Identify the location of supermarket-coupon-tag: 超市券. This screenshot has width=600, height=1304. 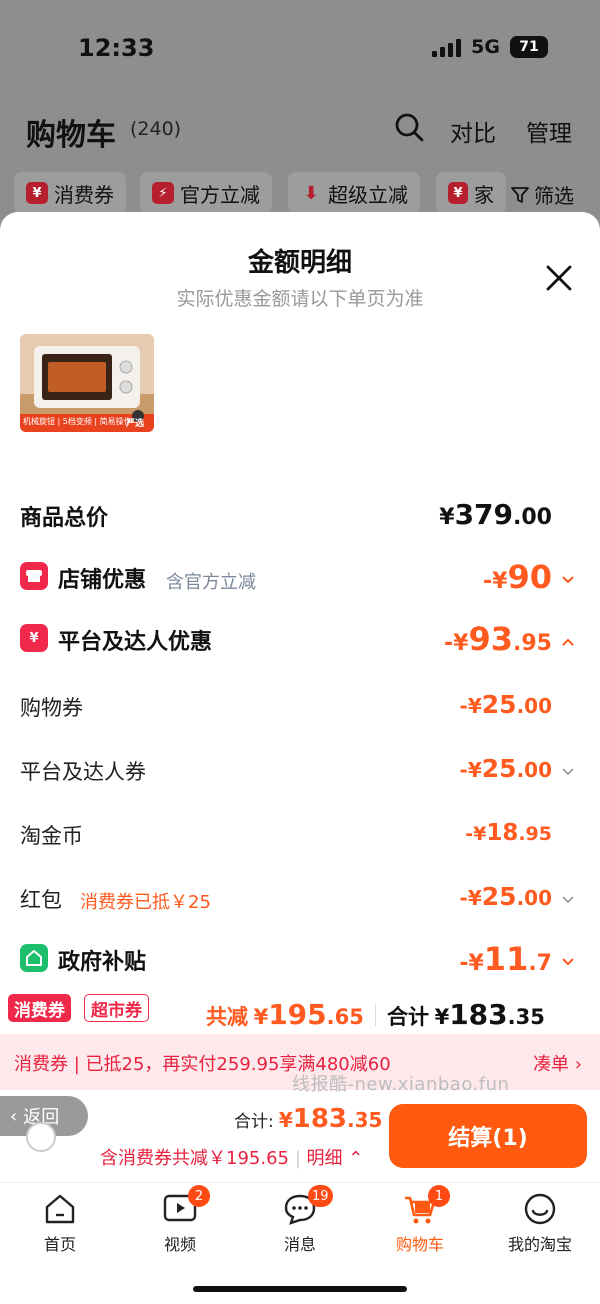
(116, 1008).